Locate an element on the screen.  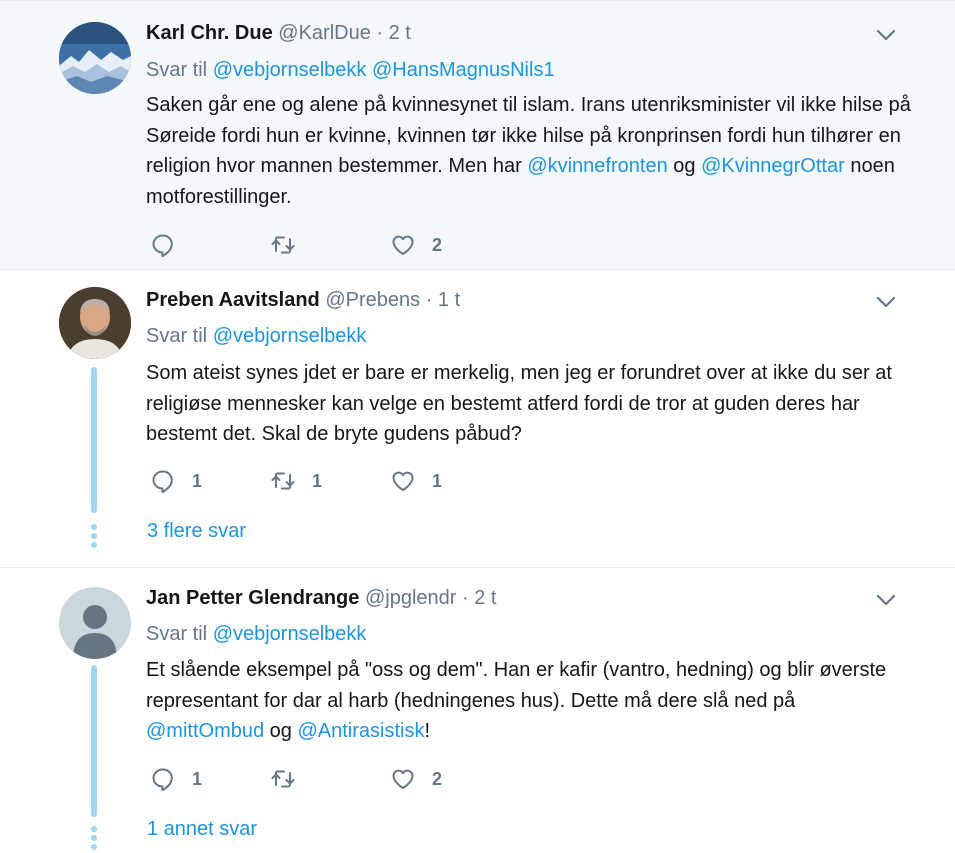
tweet-header: Preben Aavitsland @Prebens · 1 t is located at coordinates (303, 300).